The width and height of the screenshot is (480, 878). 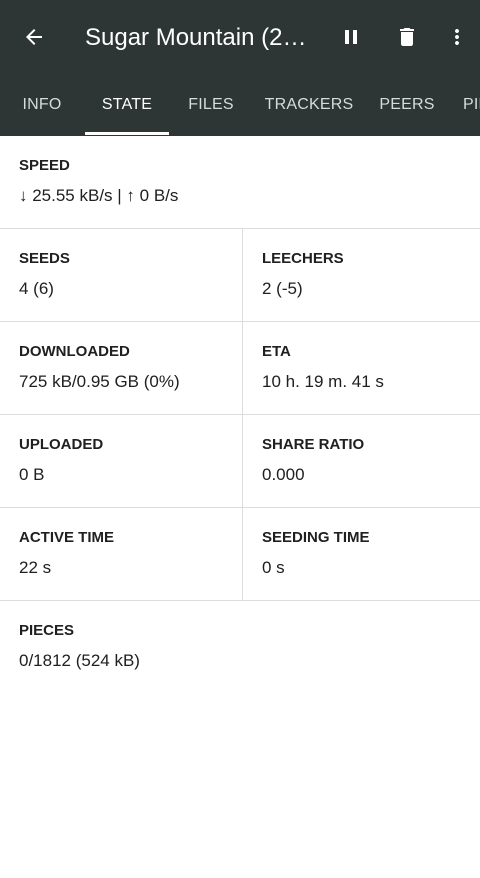 I want to click on downloaded-value: 725 kB/0.95 GB (0%), so click(x=99, y=381).